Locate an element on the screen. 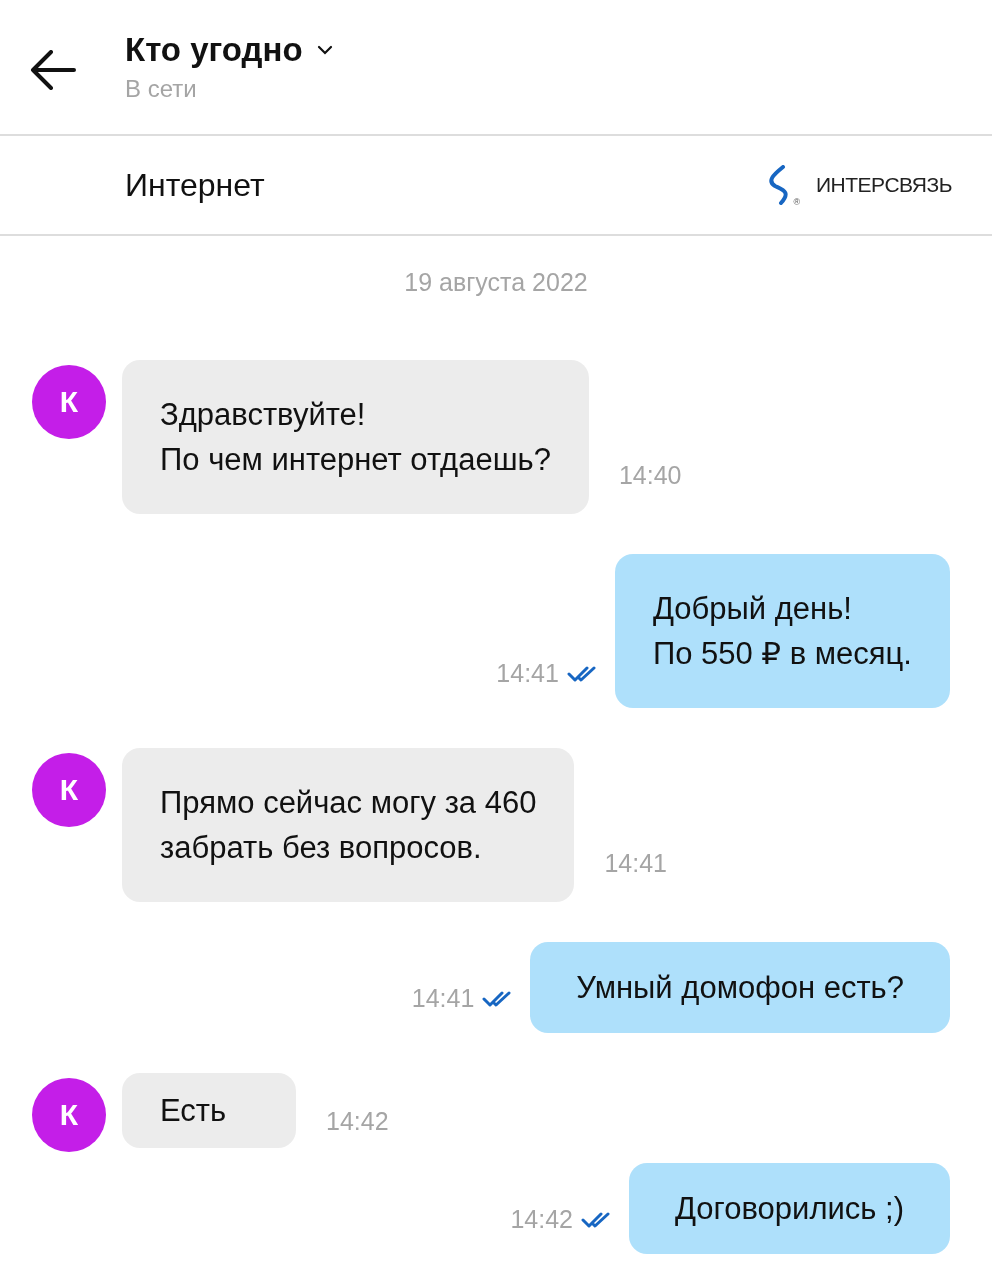  message-time: 14:40 is located at coordinates (650, 475).